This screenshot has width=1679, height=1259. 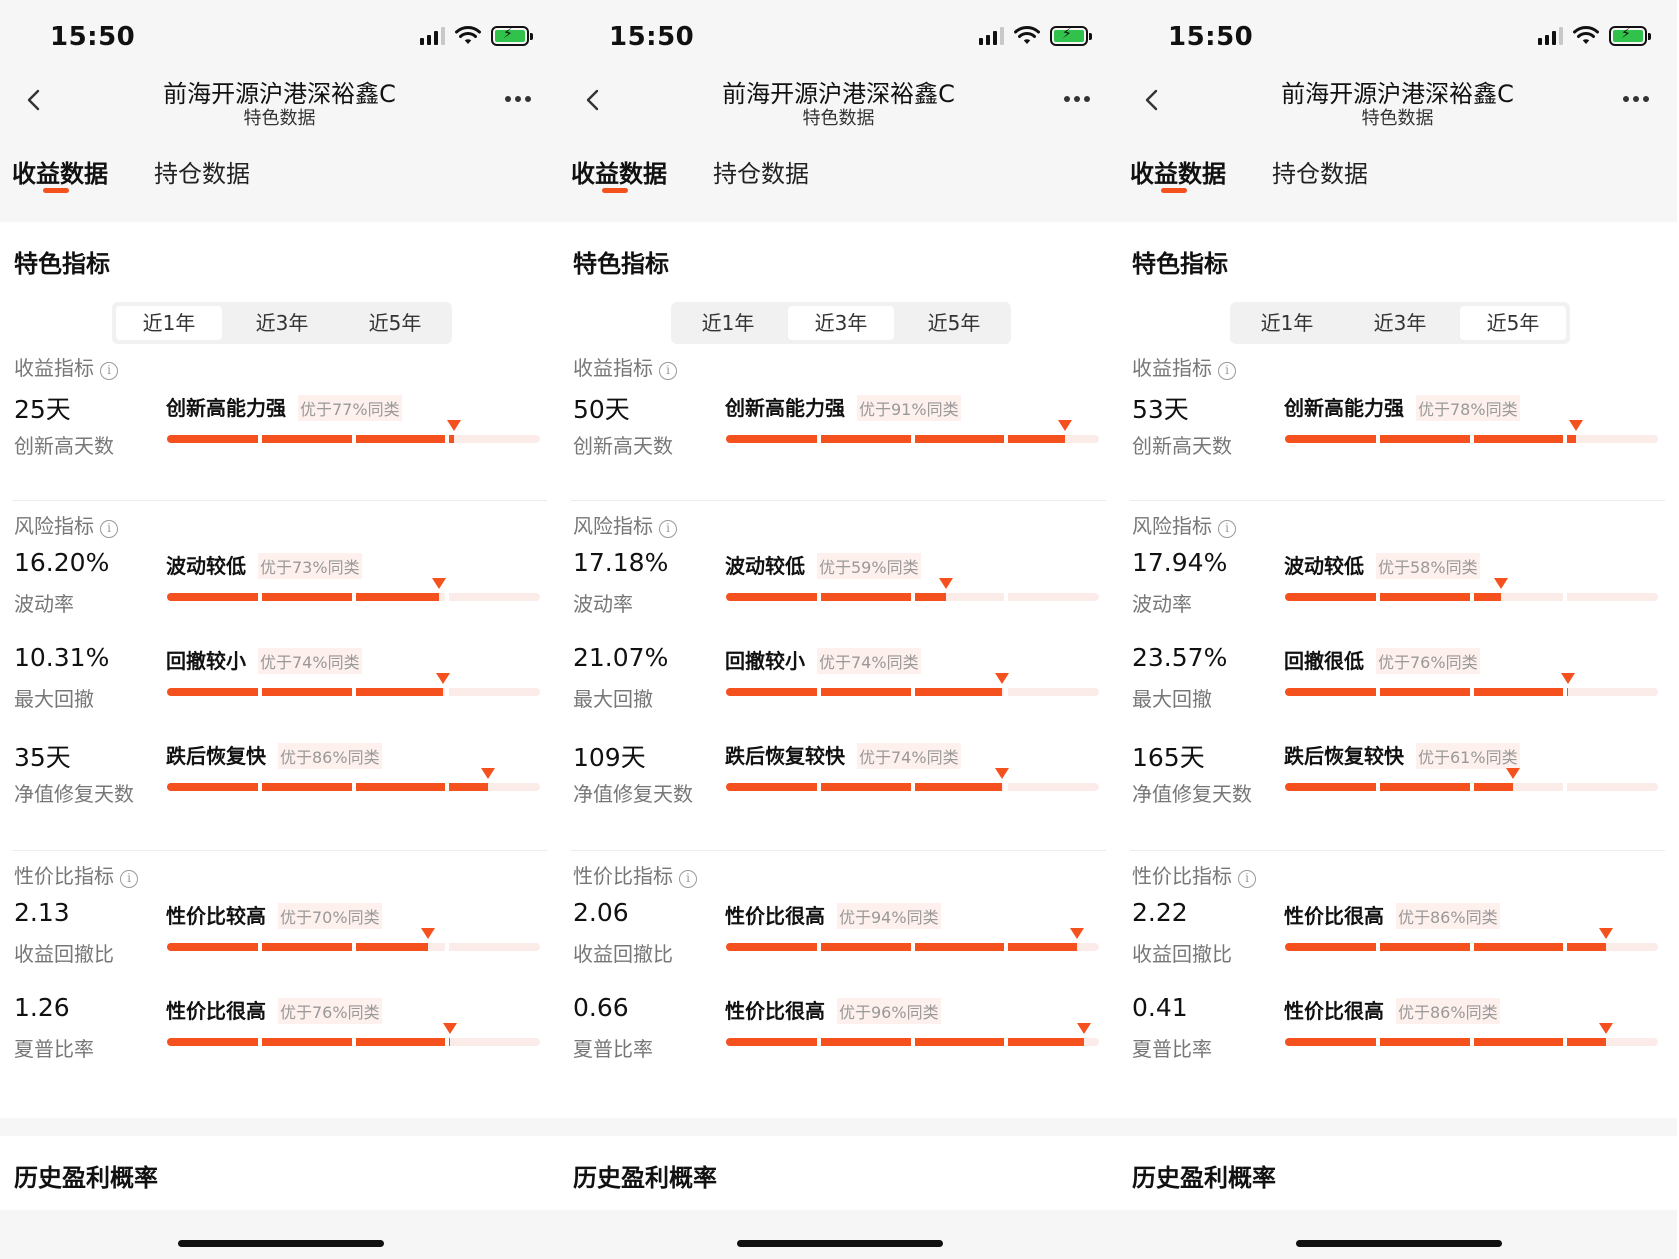 What do you see at coordinates (86, 1178) in the screenshot?
I see `history-title: 历史盈利概率` at bounding box center [86, 1178].